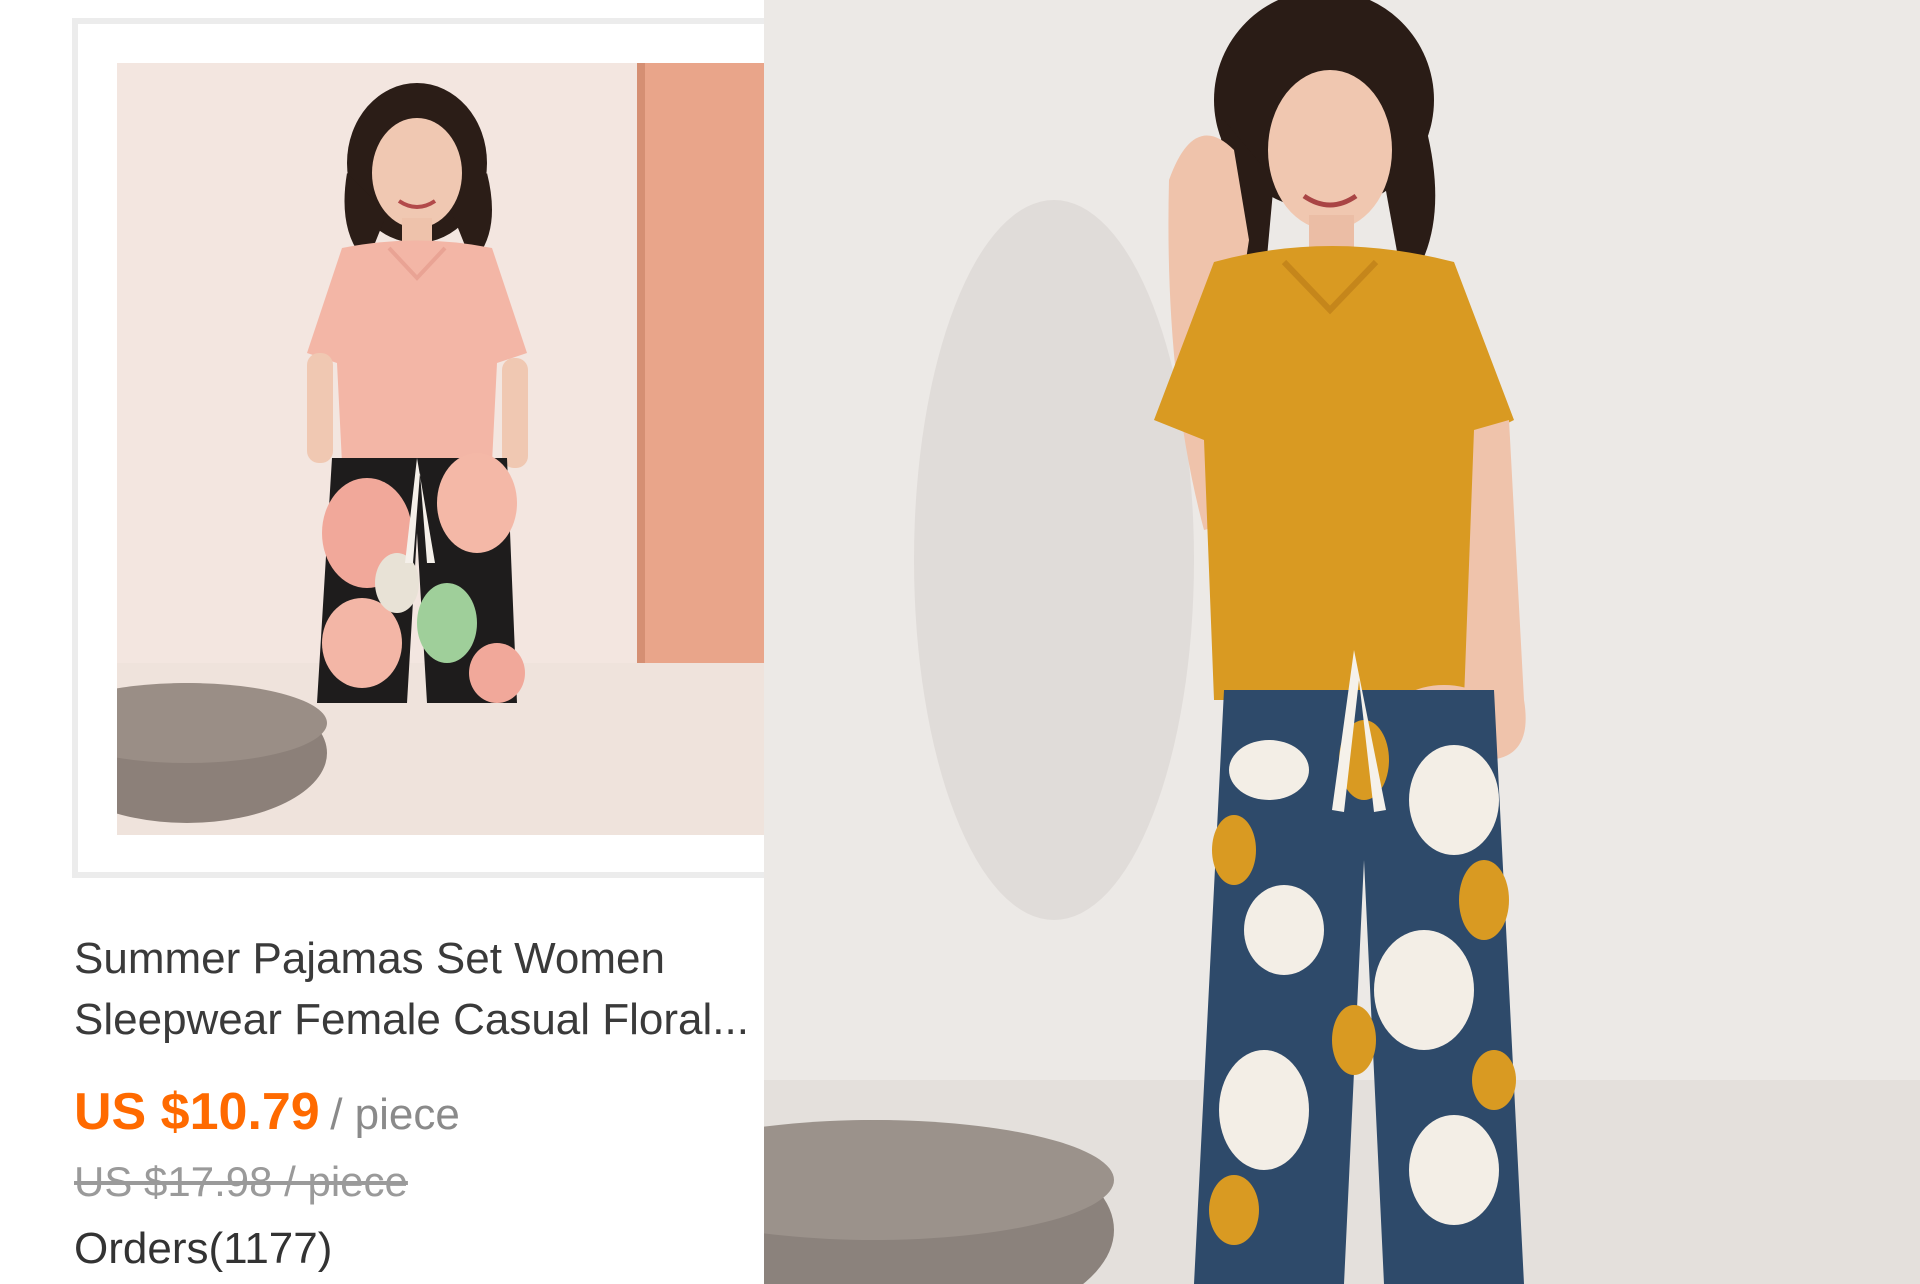  Describe the element at coordinates (197, 1112) in the screenshot. I see `sale-price: US $10.79` at that location.